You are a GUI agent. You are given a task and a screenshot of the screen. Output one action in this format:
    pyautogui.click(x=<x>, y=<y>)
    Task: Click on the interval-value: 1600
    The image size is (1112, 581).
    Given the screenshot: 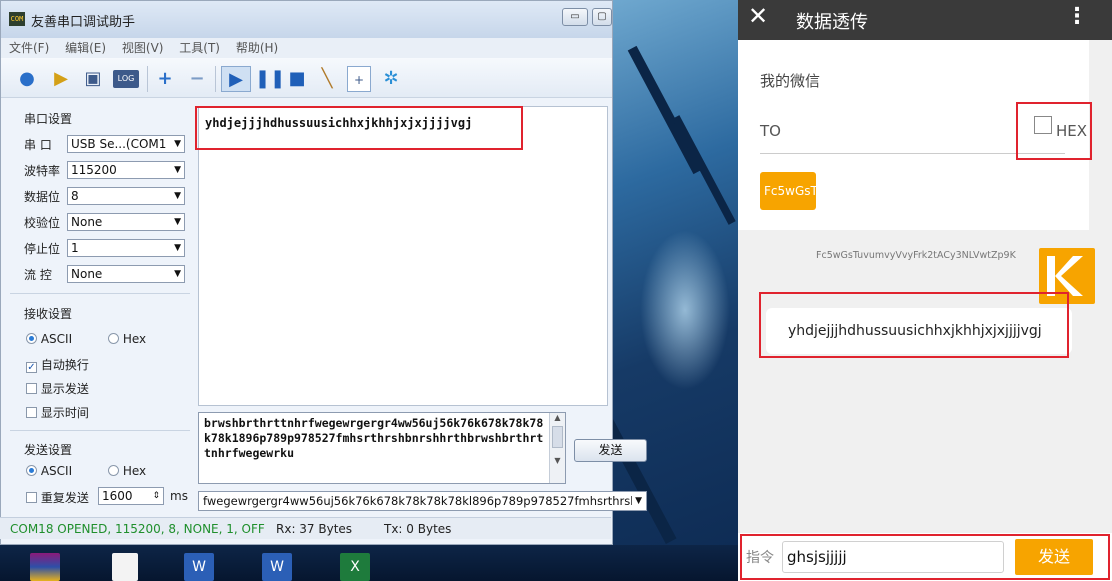 What is the action you would take?
    pyautogui.click(x=117, y=496)
    